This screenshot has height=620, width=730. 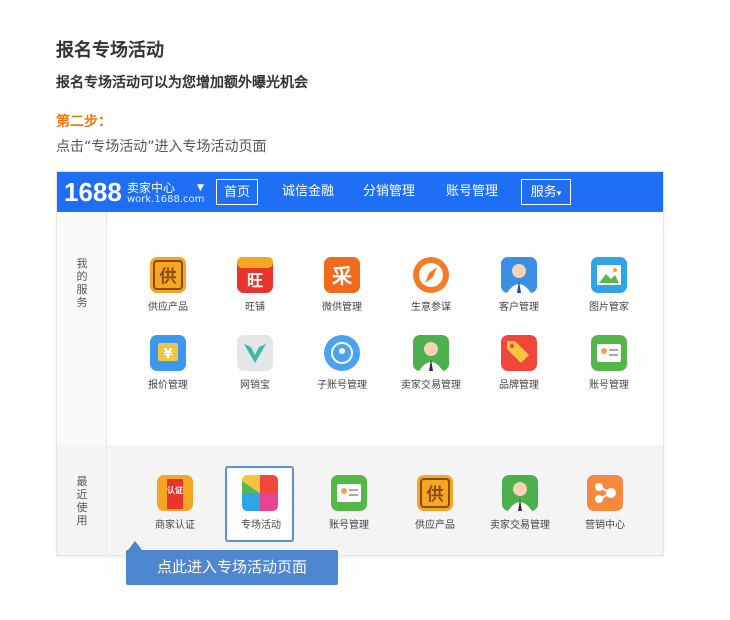 What do you see at coordinates (609, 307) in the screenshot?
I see `item-label: 图片管家` at bounding box center [609, 307].